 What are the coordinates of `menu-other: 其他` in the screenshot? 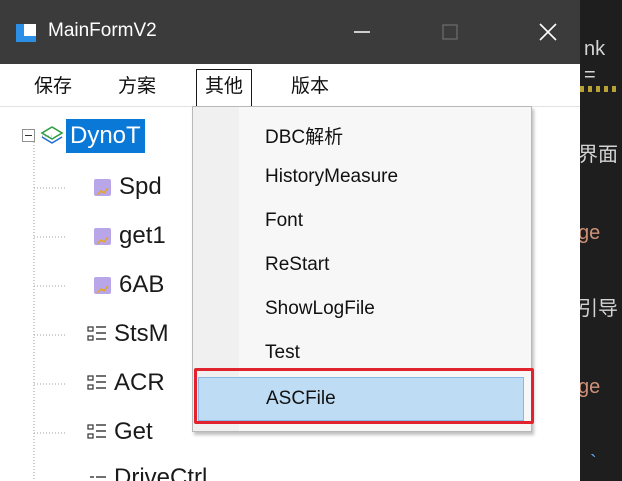 It's located at (224, 87).